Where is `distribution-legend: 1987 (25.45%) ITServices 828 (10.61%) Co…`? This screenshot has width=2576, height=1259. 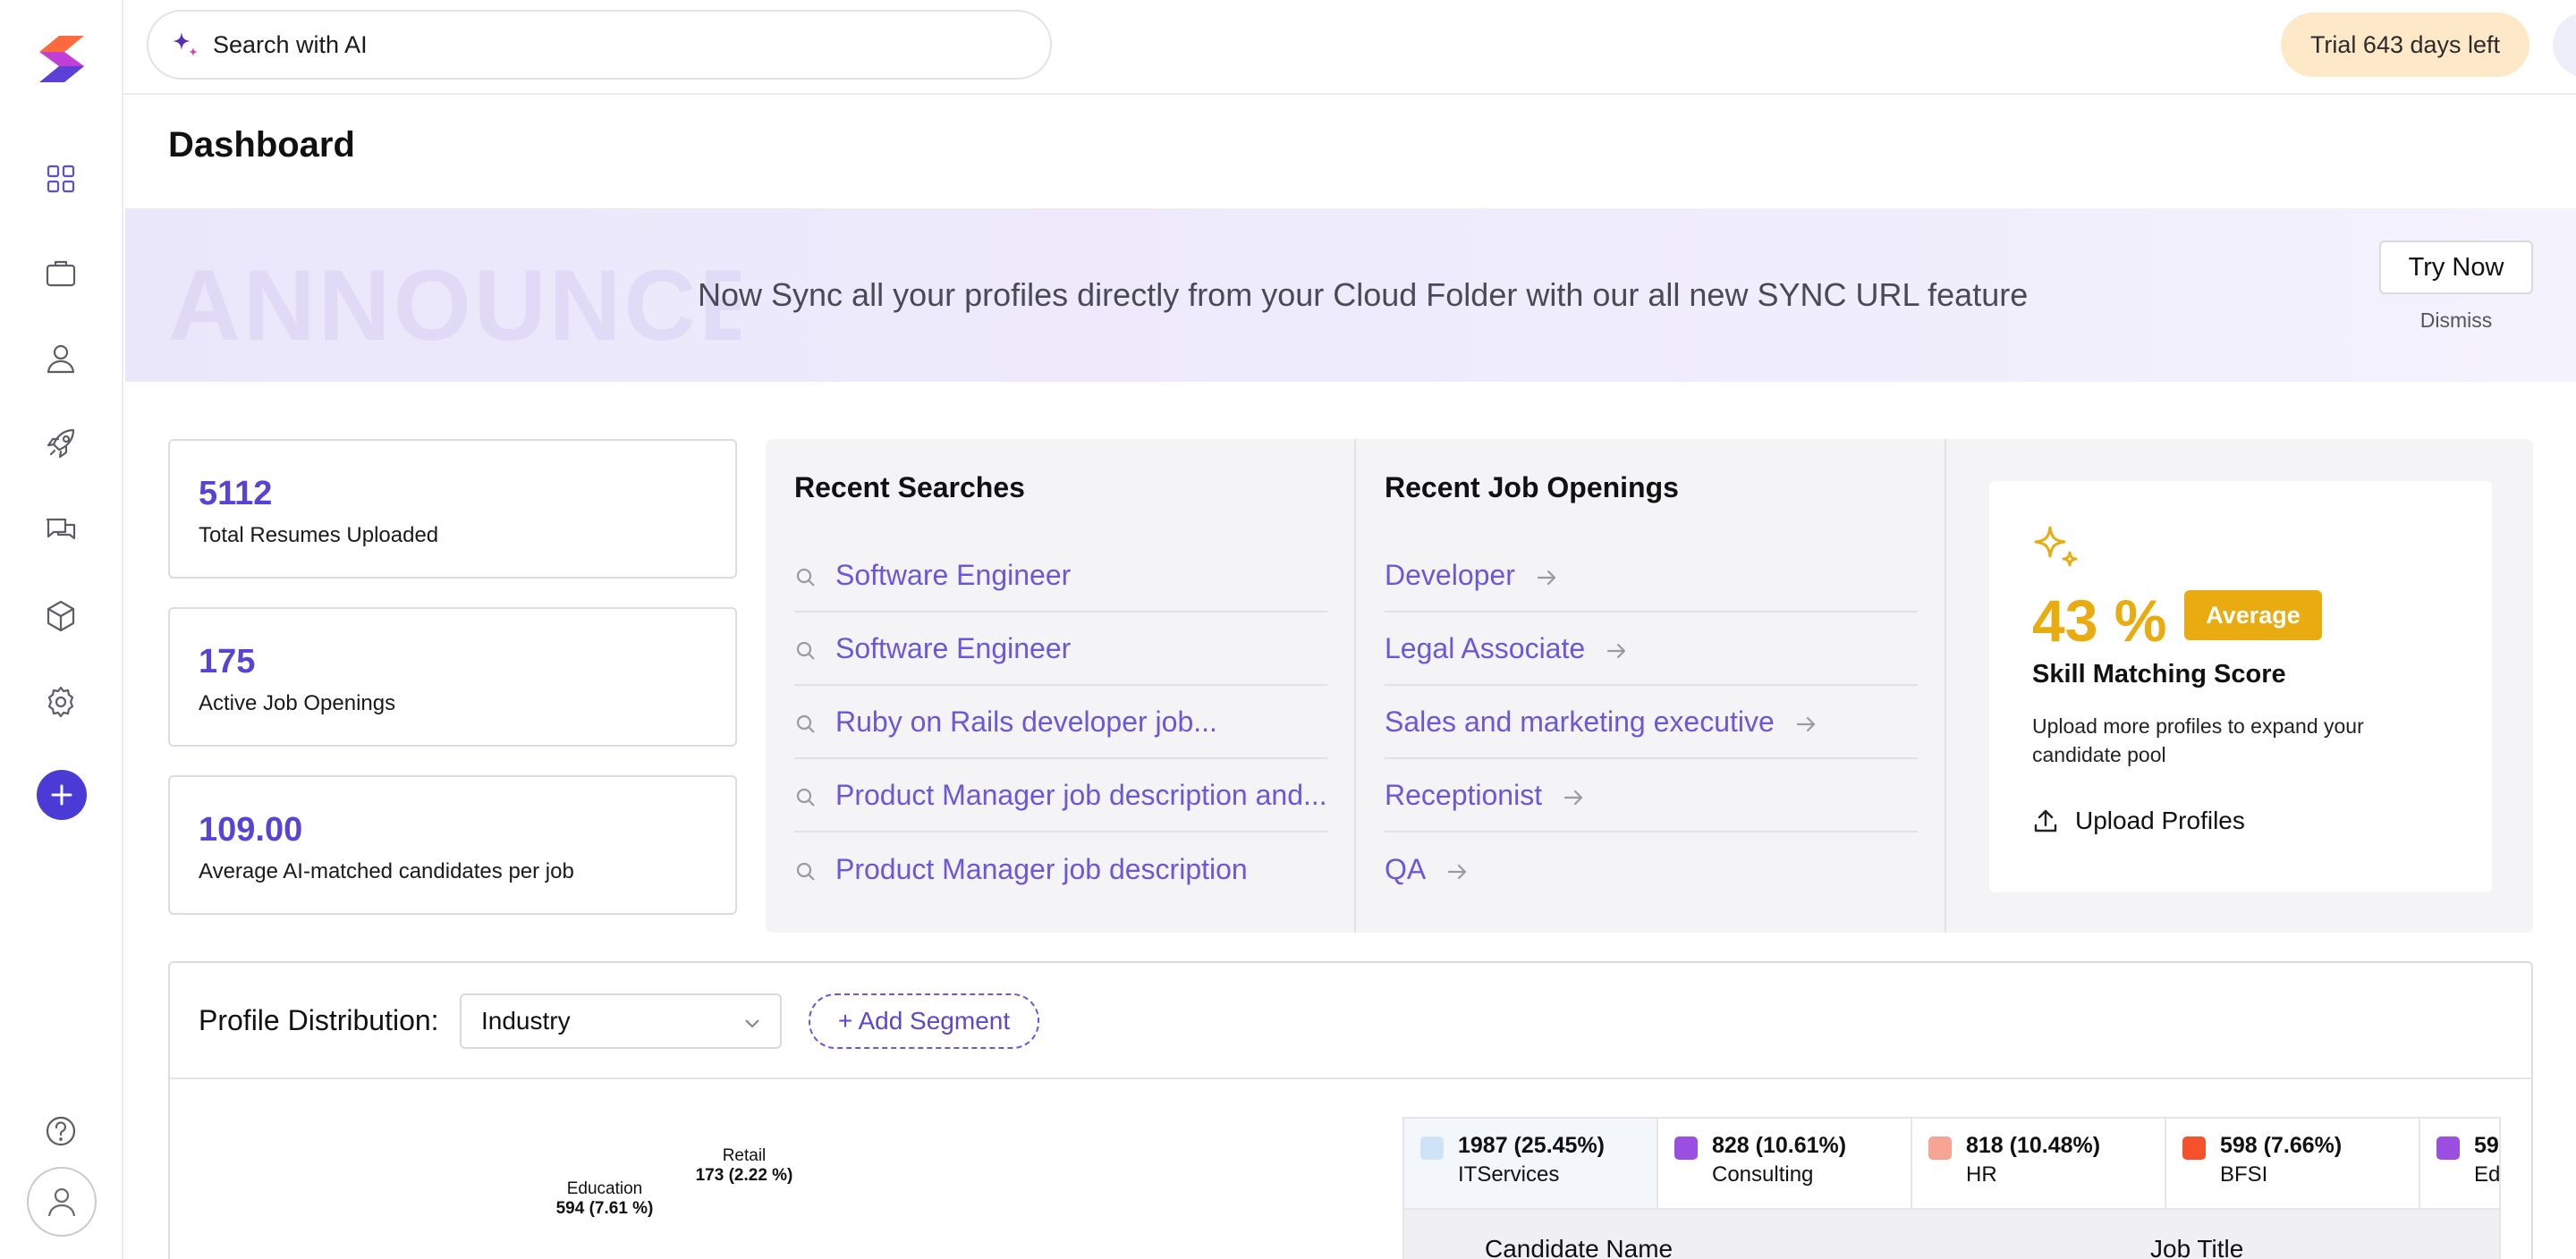 distribution-legend: 1987 (25.45%) ITServices 828 (10.61%) Co… is located at coordinates (1951, 1162).